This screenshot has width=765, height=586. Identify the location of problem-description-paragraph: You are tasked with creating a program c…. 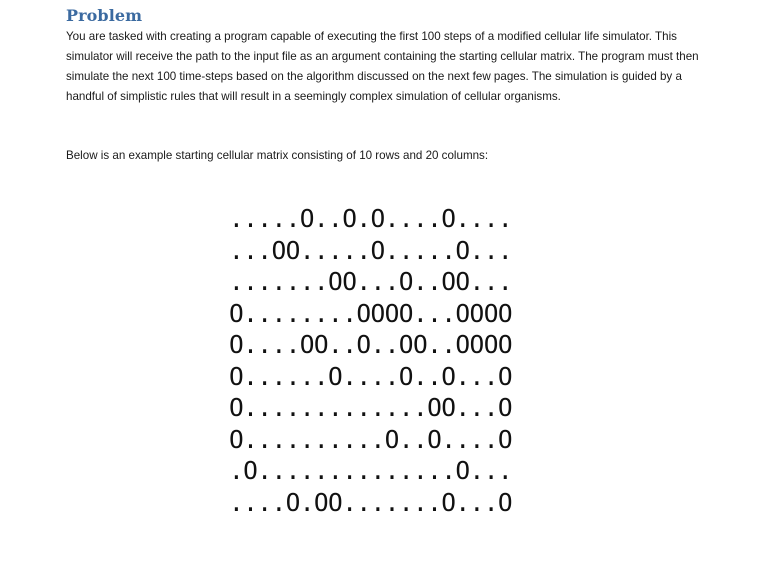
(382, 66).